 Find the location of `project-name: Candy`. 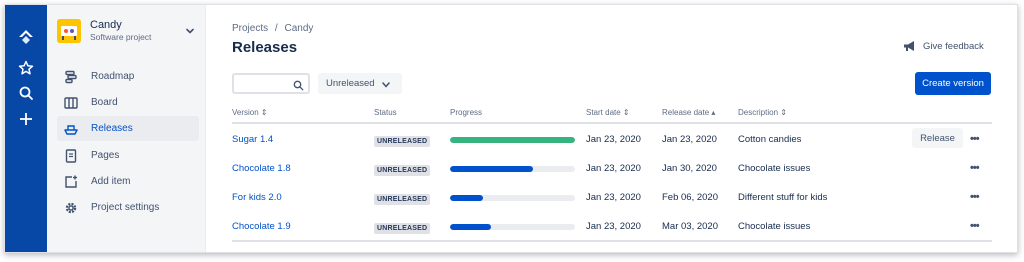

project-name: Candy is located at coordinates (106, 25).